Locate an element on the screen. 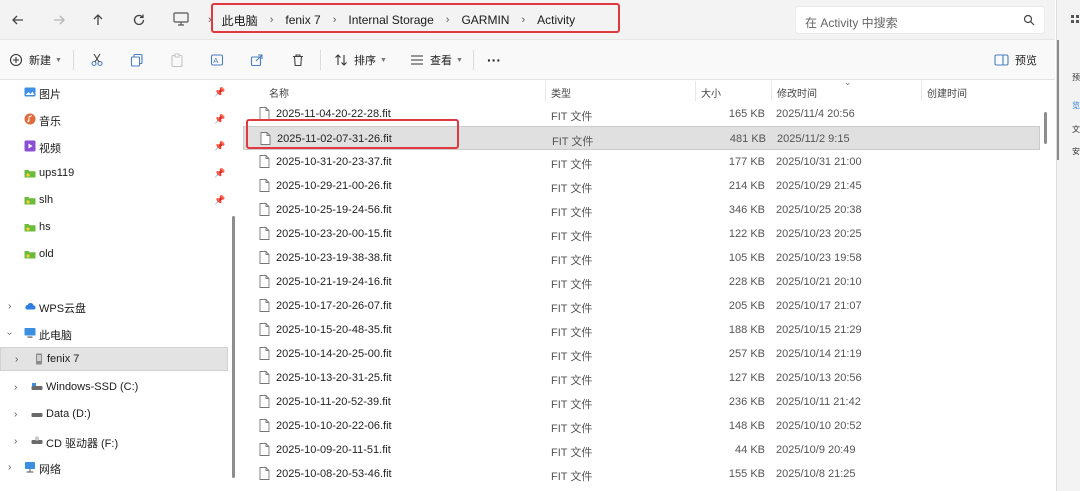 The image size is (1080, 491). sidebar-item-data-d: › Data (D:) is located at coordinates (114, 415).